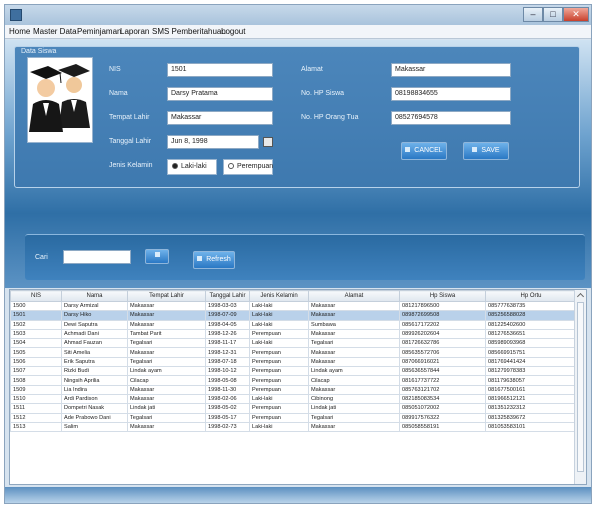  What do you see at coordinates (39, 51) in the screenshot?
I see `panel-title: Data Siswa` at bounding box center [39, 51].